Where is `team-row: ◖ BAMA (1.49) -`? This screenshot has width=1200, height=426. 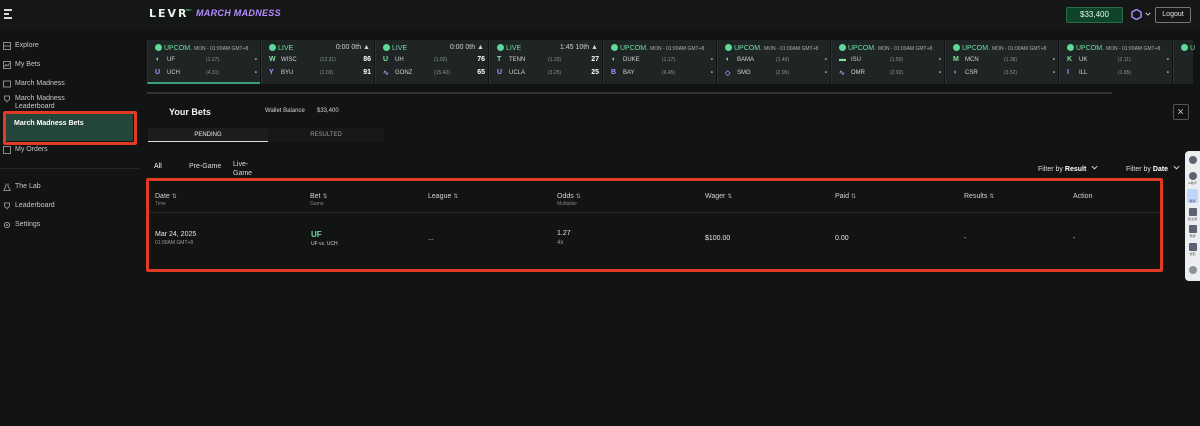
team-row: ◖ BAMA (1.49) - is located at coordinates (777, 60).